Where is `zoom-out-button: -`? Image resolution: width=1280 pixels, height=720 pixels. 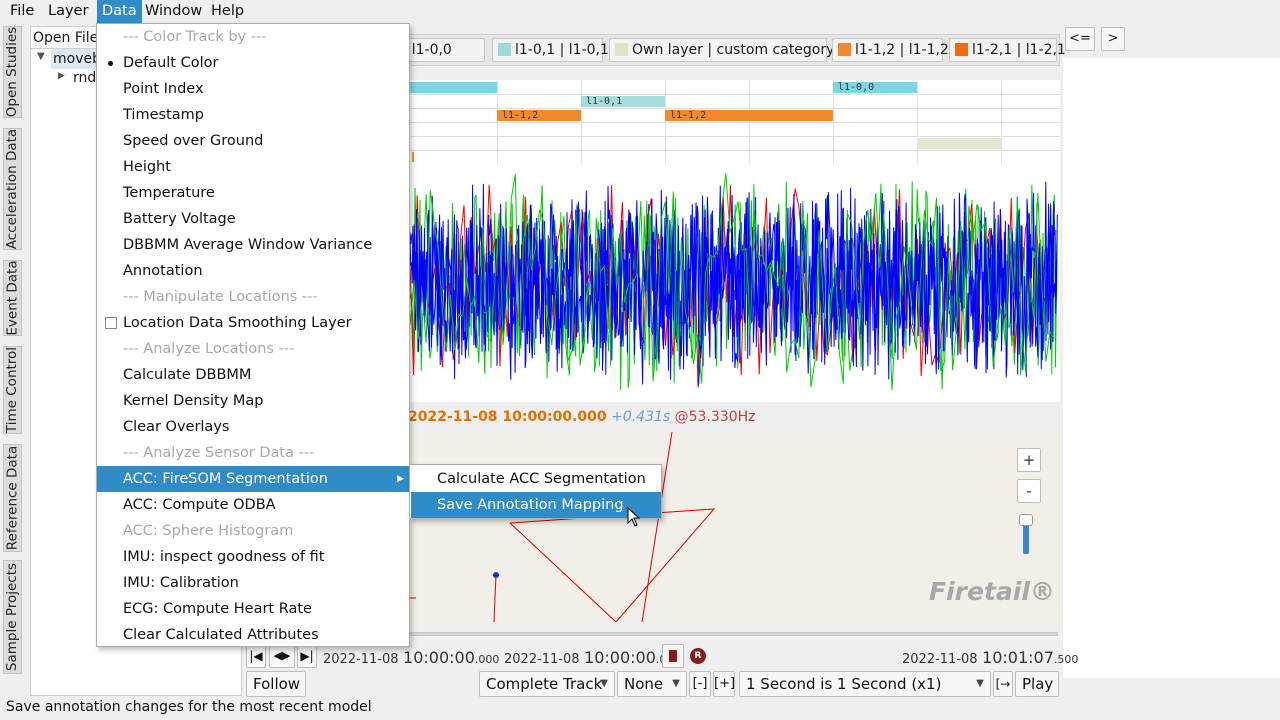 zoom-out-button: - is located at coordinates (1029, 491).